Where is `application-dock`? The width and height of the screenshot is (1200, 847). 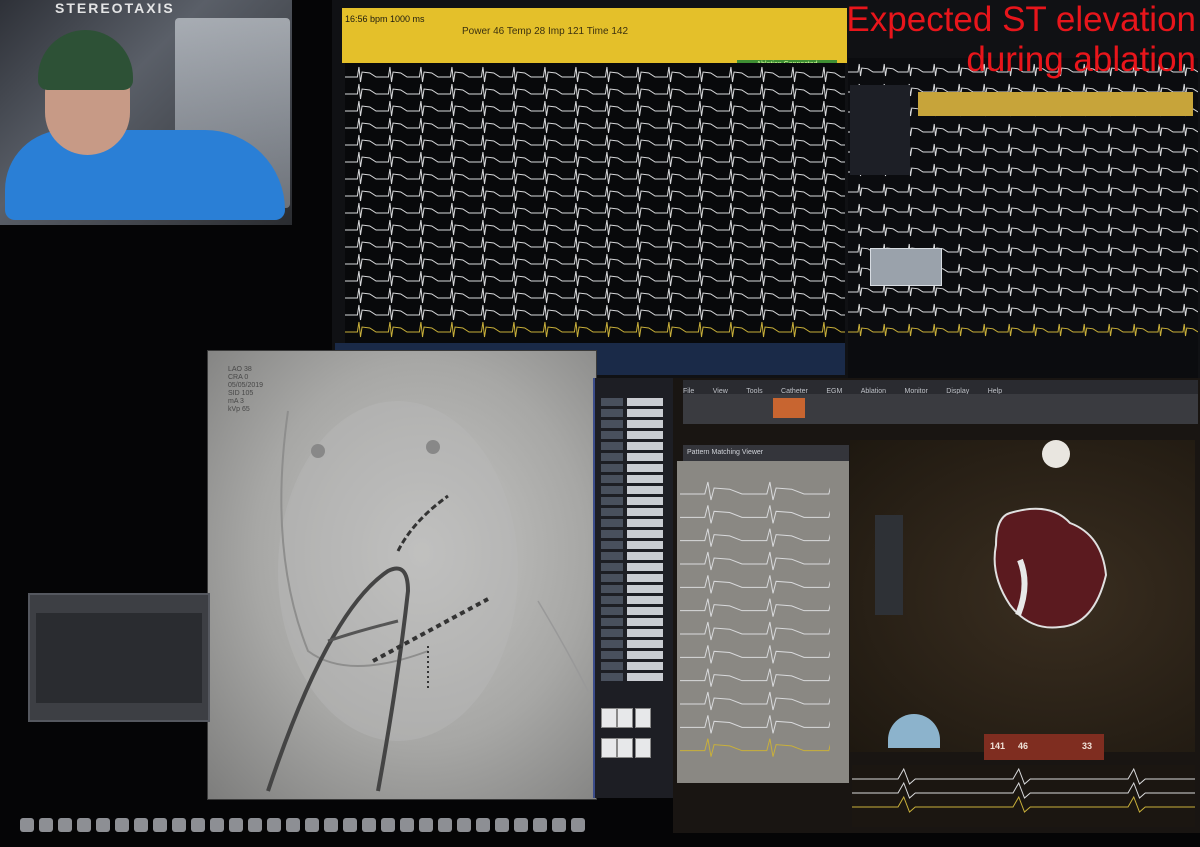 application-dock is located at coordinates (310, 827).